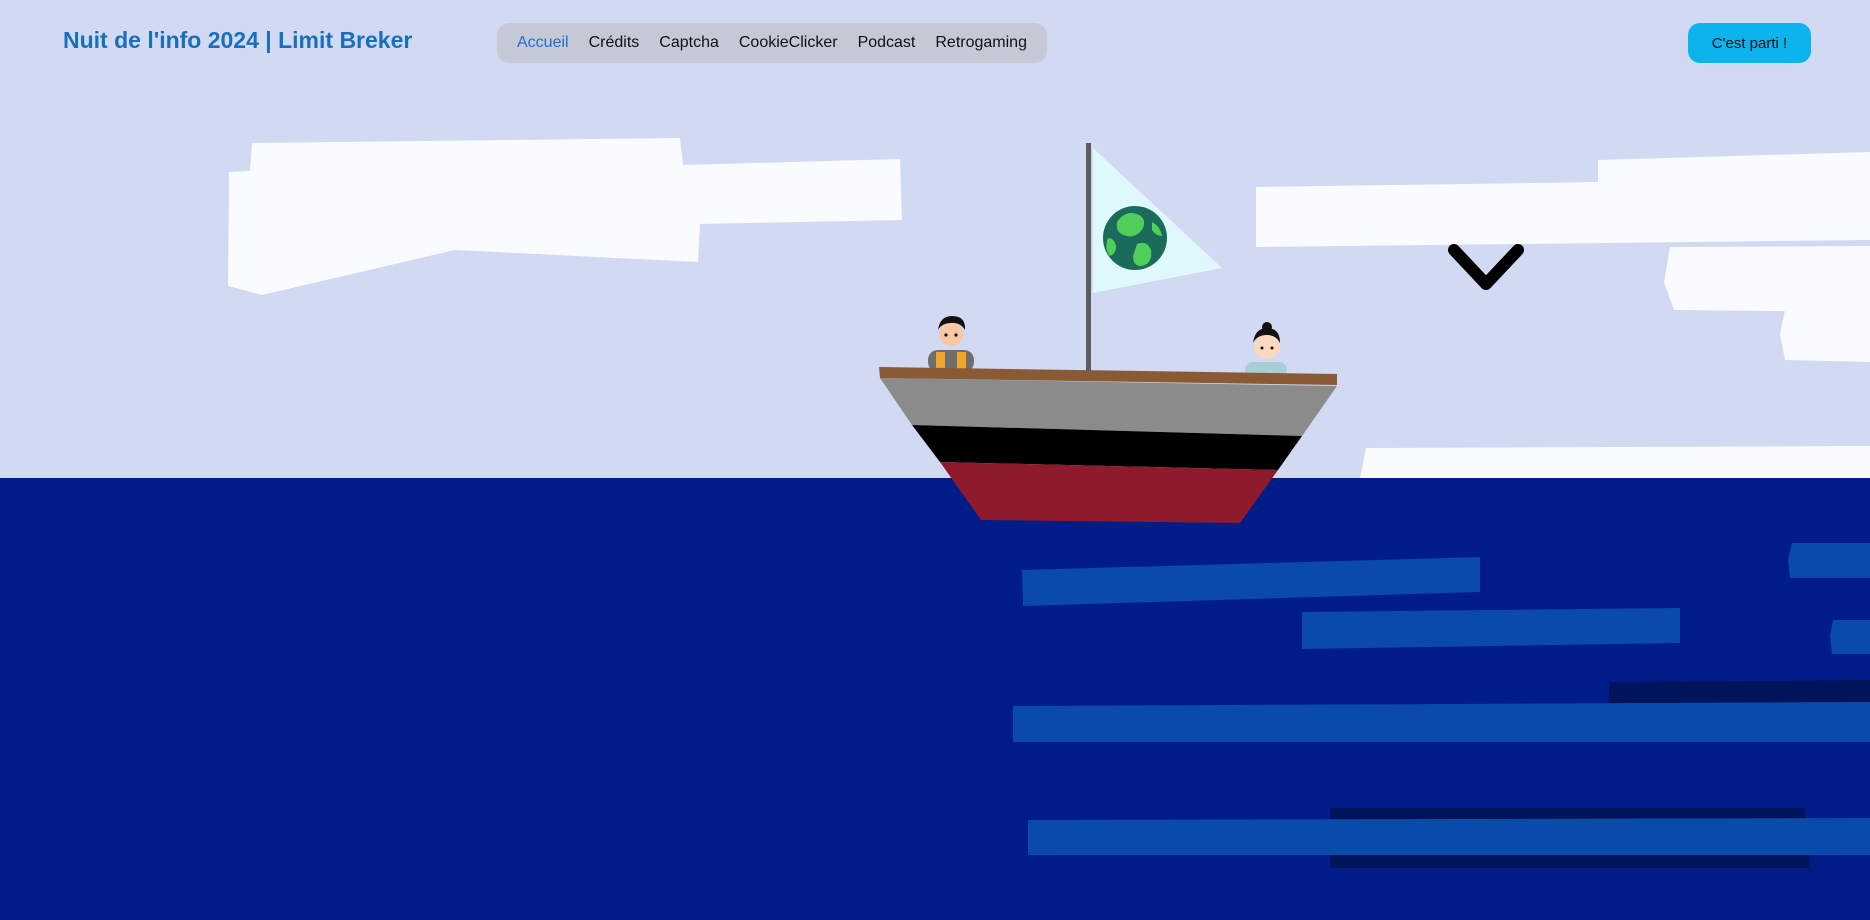  I want to click on nav-item-captcha: Captcha, so click(689, 43).